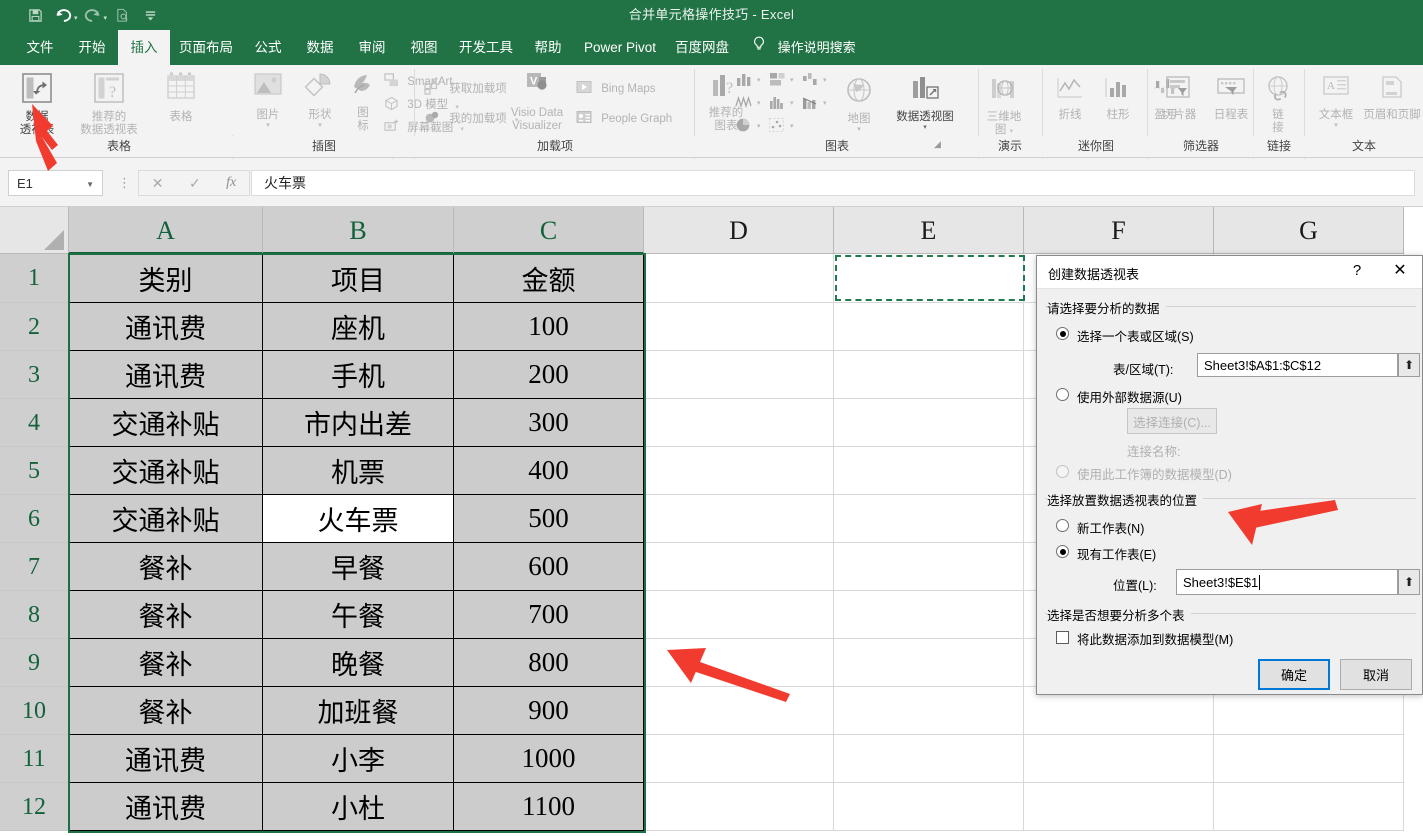 Image resolution: width=1423 pixels, height=836 pixels. Describe the element at coordinates (358, 663) in the screenshot. I see `cell-b9: 晚餐` at that location.